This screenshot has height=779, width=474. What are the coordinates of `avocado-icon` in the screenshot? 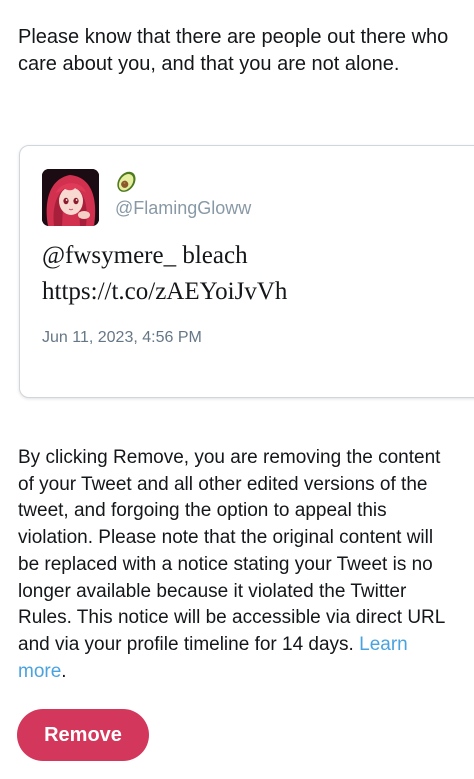 It's located at (126, 181).